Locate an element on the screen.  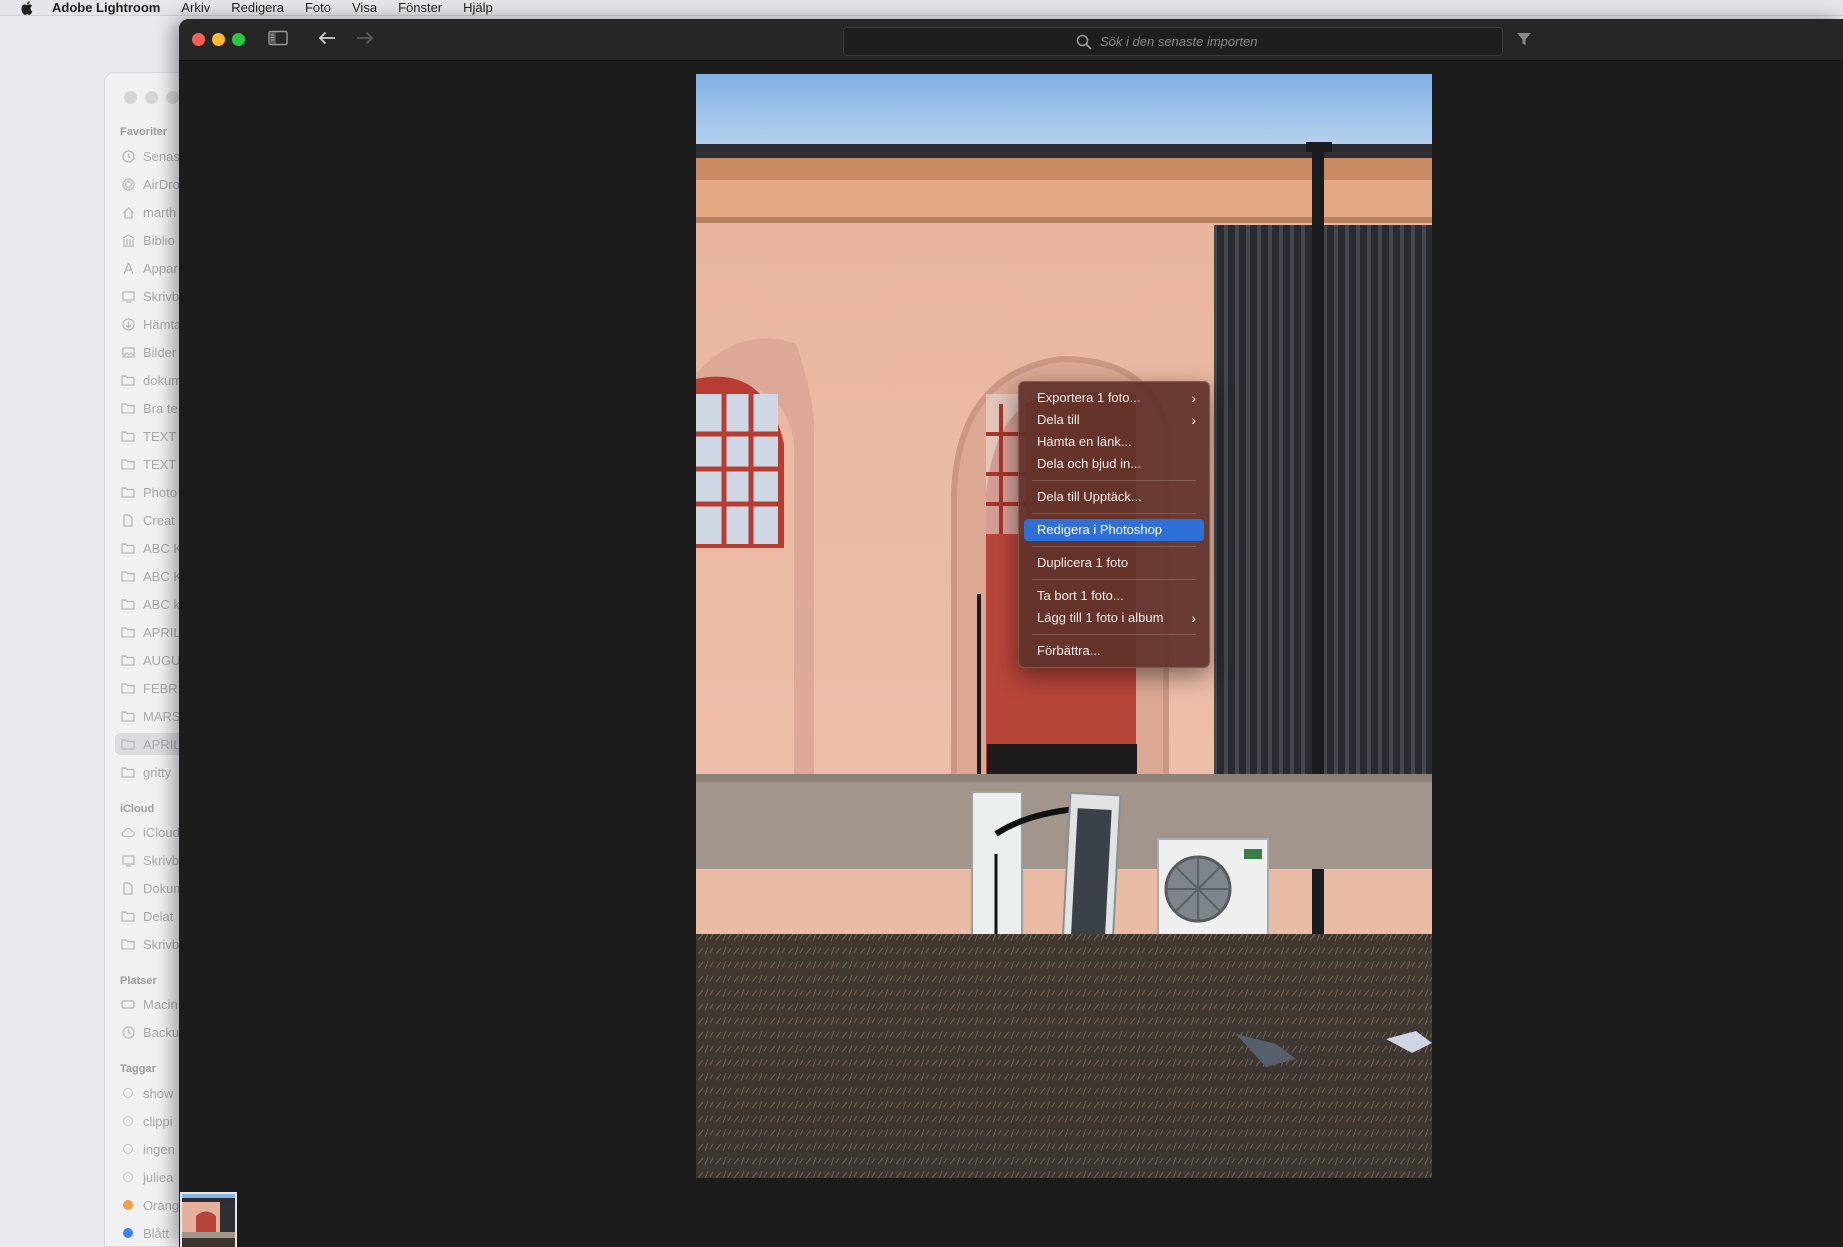
arrow-left-icon is located at coordinates (327, 40).